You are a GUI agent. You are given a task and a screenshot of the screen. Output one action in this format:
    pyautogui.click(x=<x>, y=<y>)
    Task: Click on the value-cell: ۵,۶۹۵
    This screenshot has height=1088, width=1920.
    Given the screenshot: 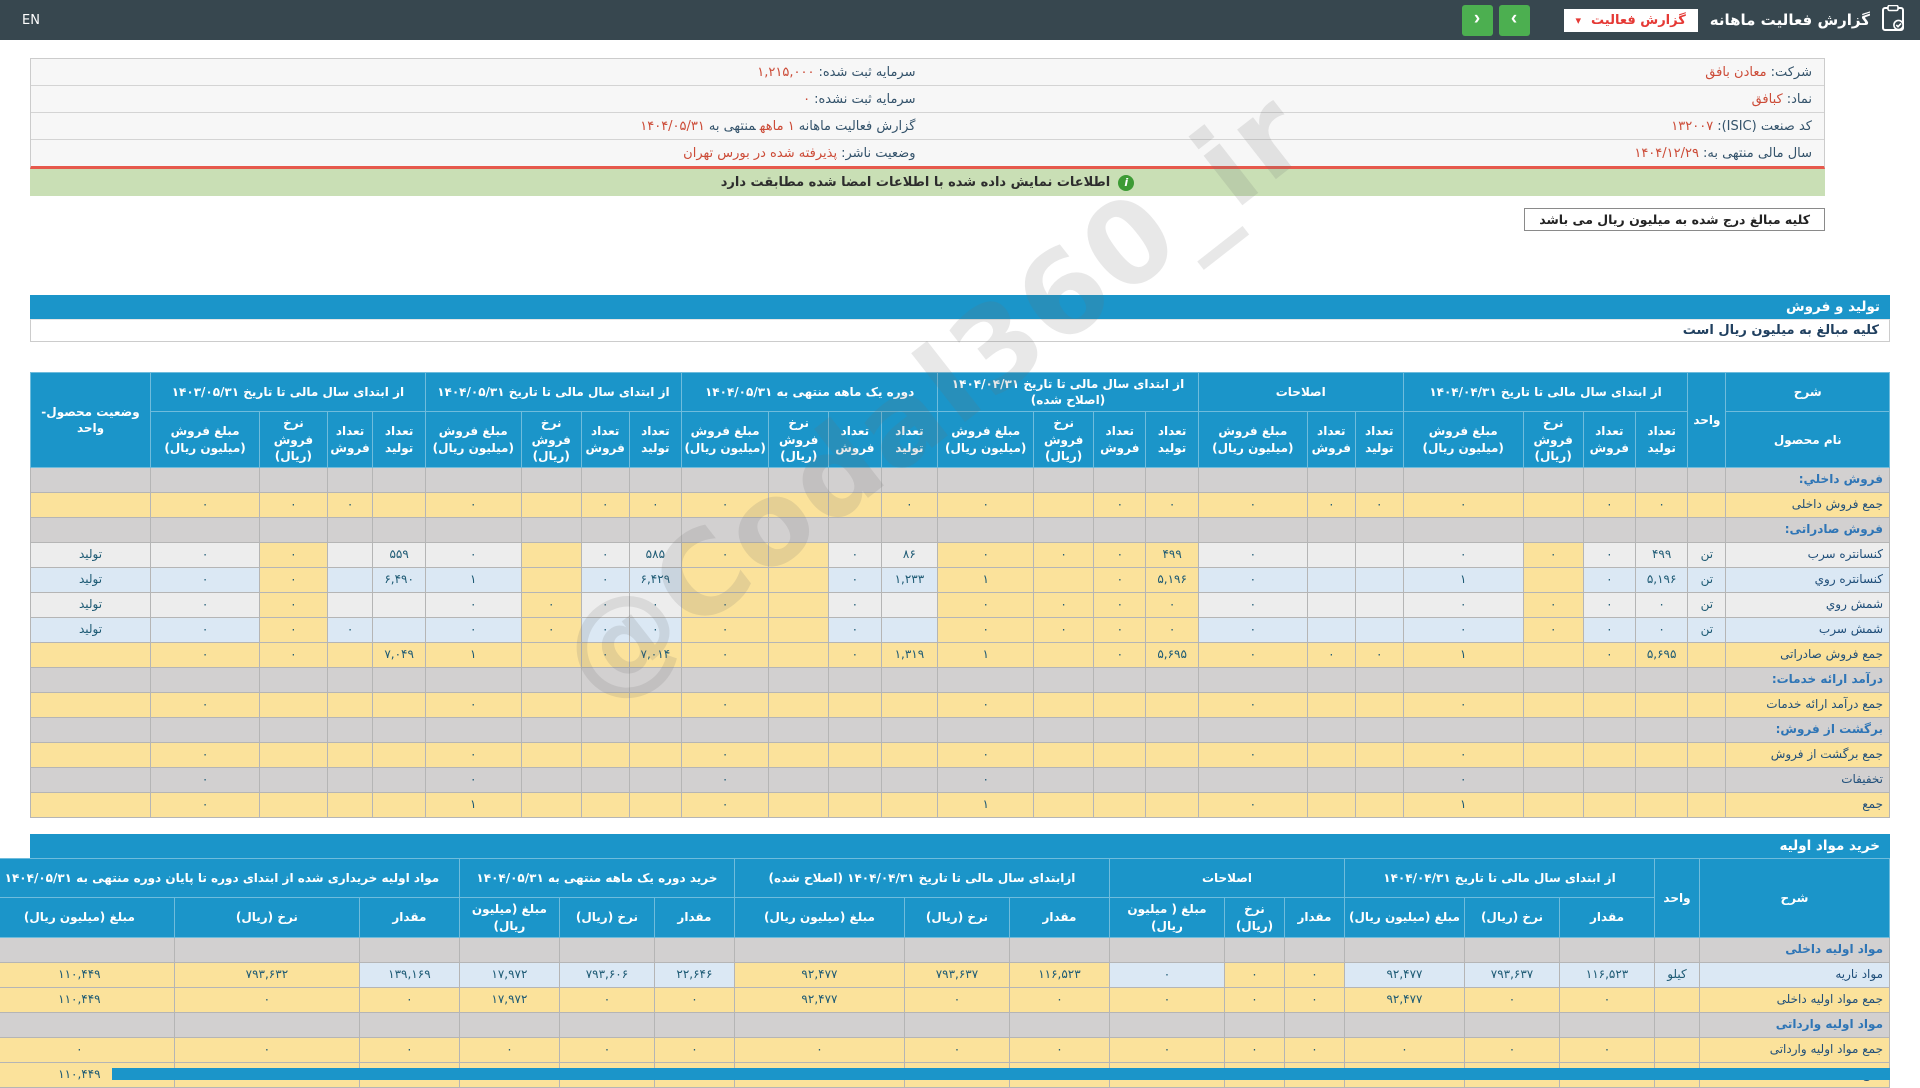 What is the action you would take?
    pyautogui.click(x=1661, y=654)
    